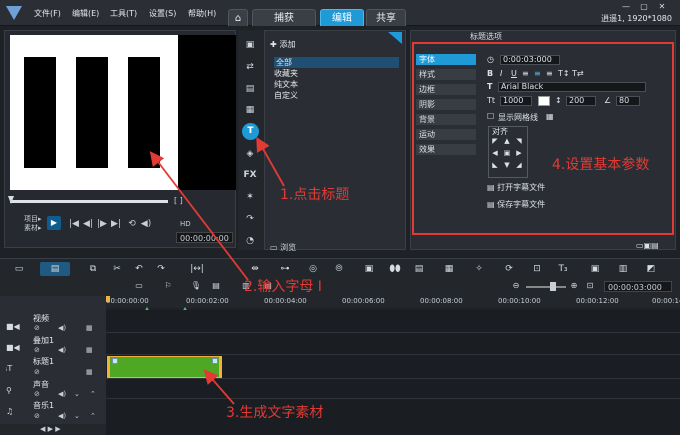  I want to click on voice-track-icon: ⚲, so click(9, 390).